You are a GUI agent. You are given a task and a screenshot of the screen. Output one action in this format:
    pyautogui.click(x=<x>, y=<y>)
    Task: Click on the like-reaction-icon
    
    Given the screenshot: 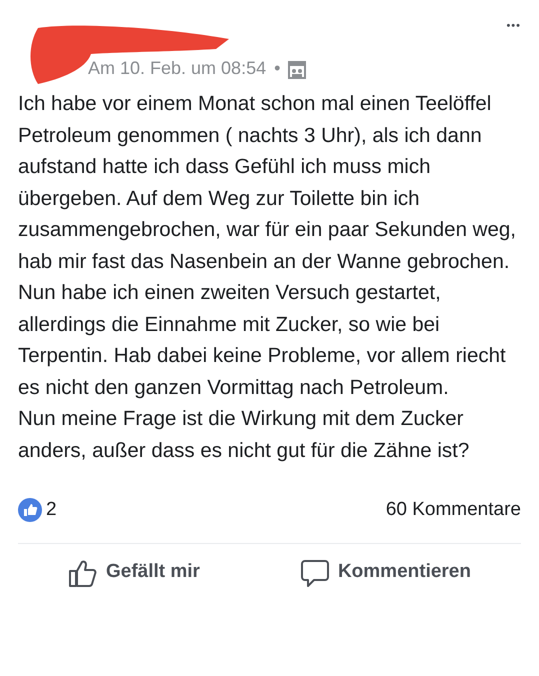 What is the action you would take?
    pyautogui.click(x=30, y=510)
    